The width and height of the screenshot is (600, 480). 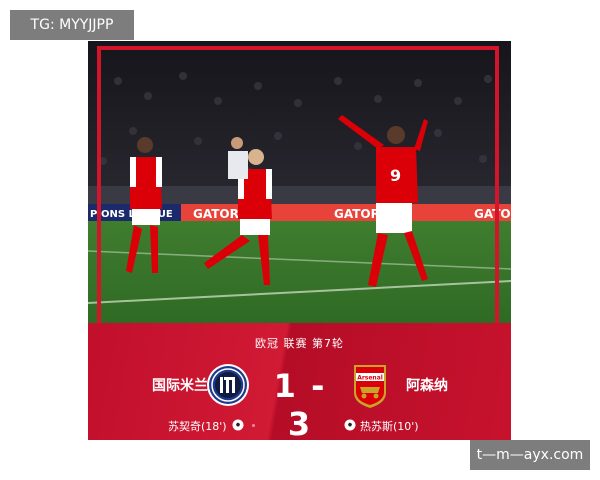 What do you see at coordinates (370, 386) in the screenshot?
I see `arsenal-crest-icon: Arsenal` at bounding box center [370, 386].